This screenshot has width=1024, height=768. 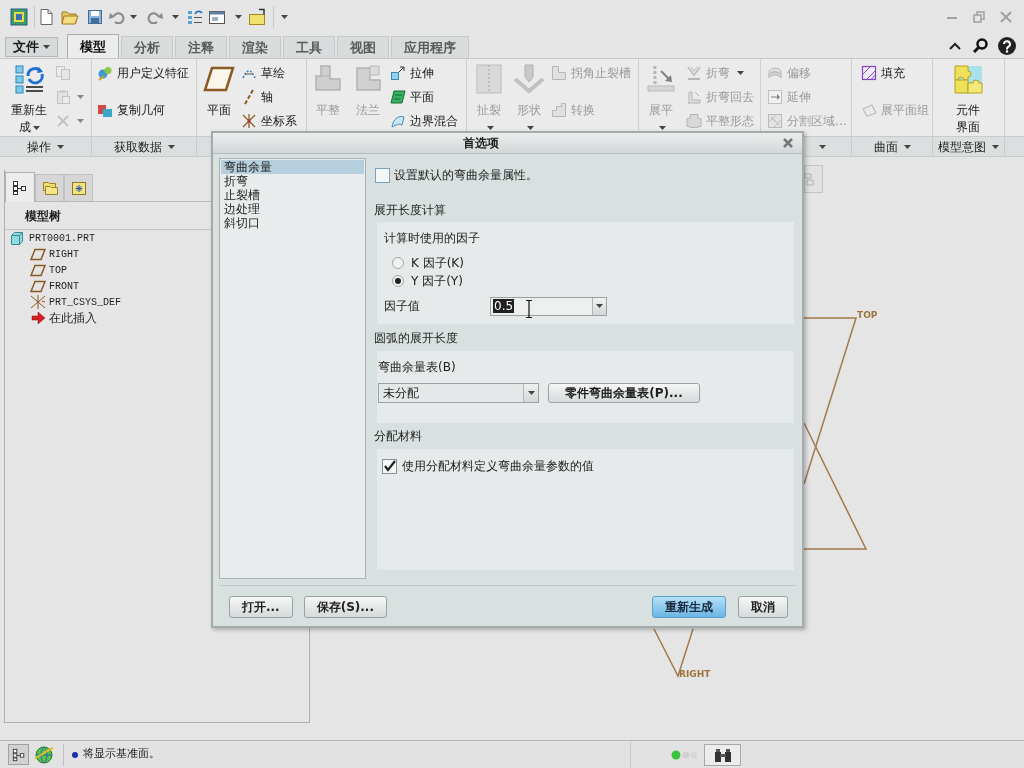 What do you see at coordinates (309, 47) in the screenshot?
I see `ribbon-tab: 工具` at bounding box center [309, 47].